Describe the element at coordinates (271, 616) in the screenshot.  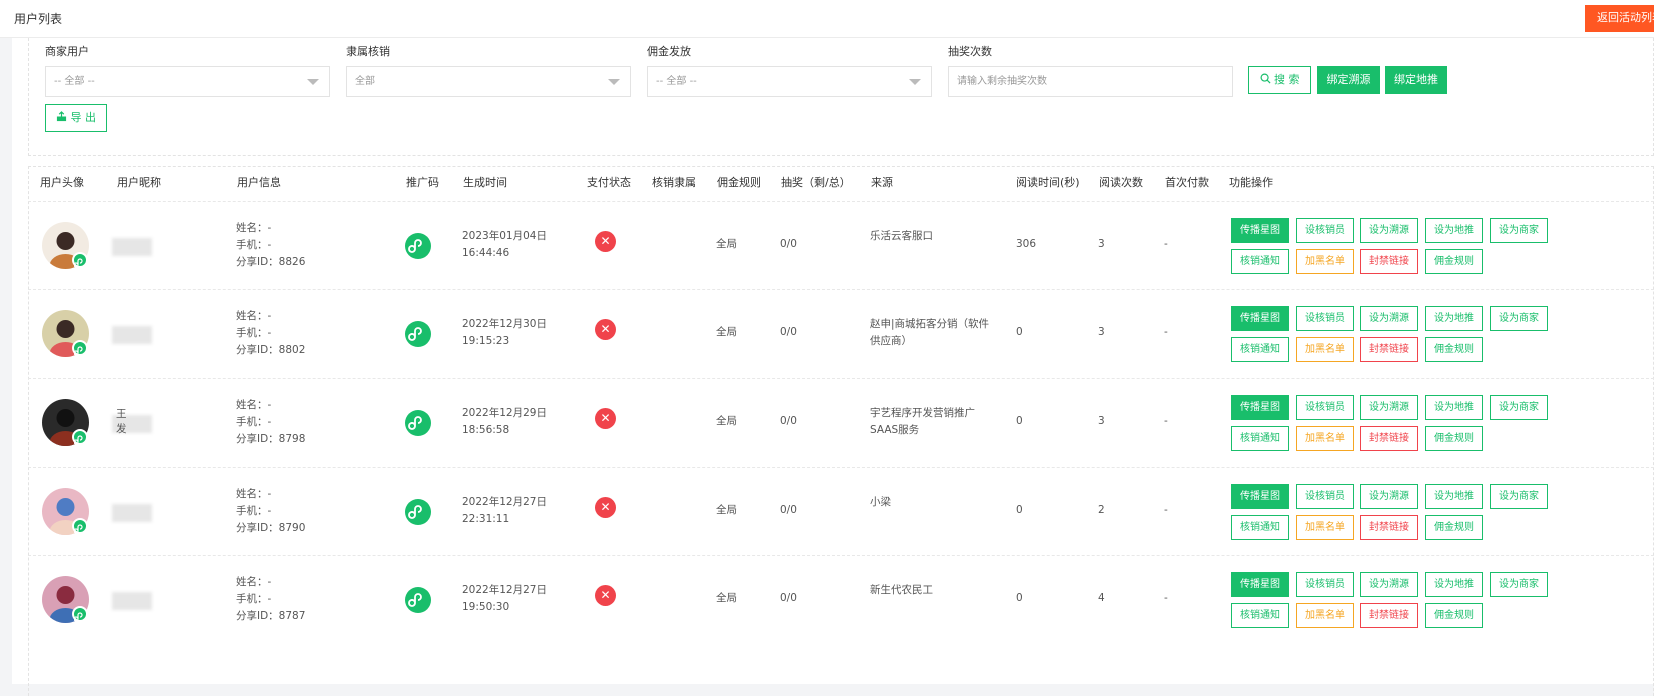
I see `share-id: 分享ID：8787` at that location.